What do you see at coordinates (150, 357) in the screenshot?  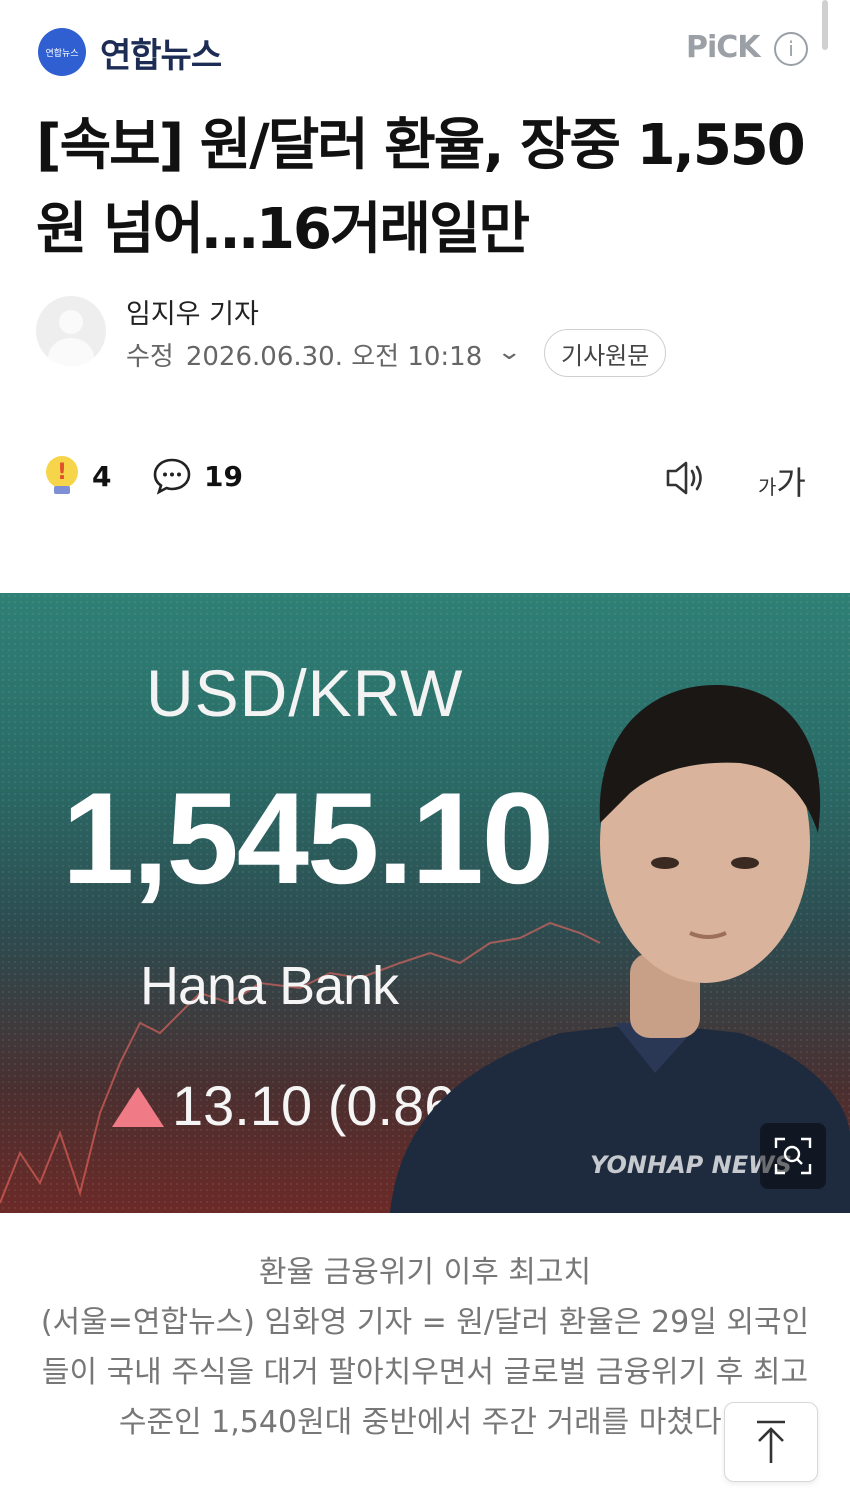 I see `date-label: 수정` at bounding box center [150, 357].